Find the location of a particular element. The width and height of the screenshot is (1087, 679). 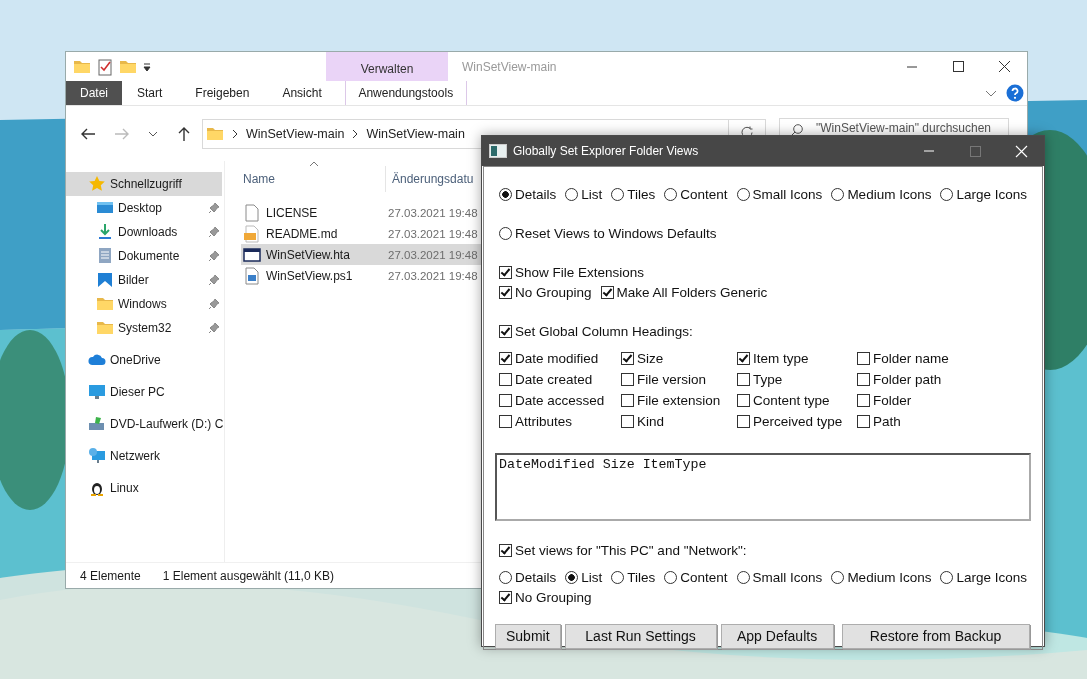

monitor-icon is located at coordinates (97, 392).